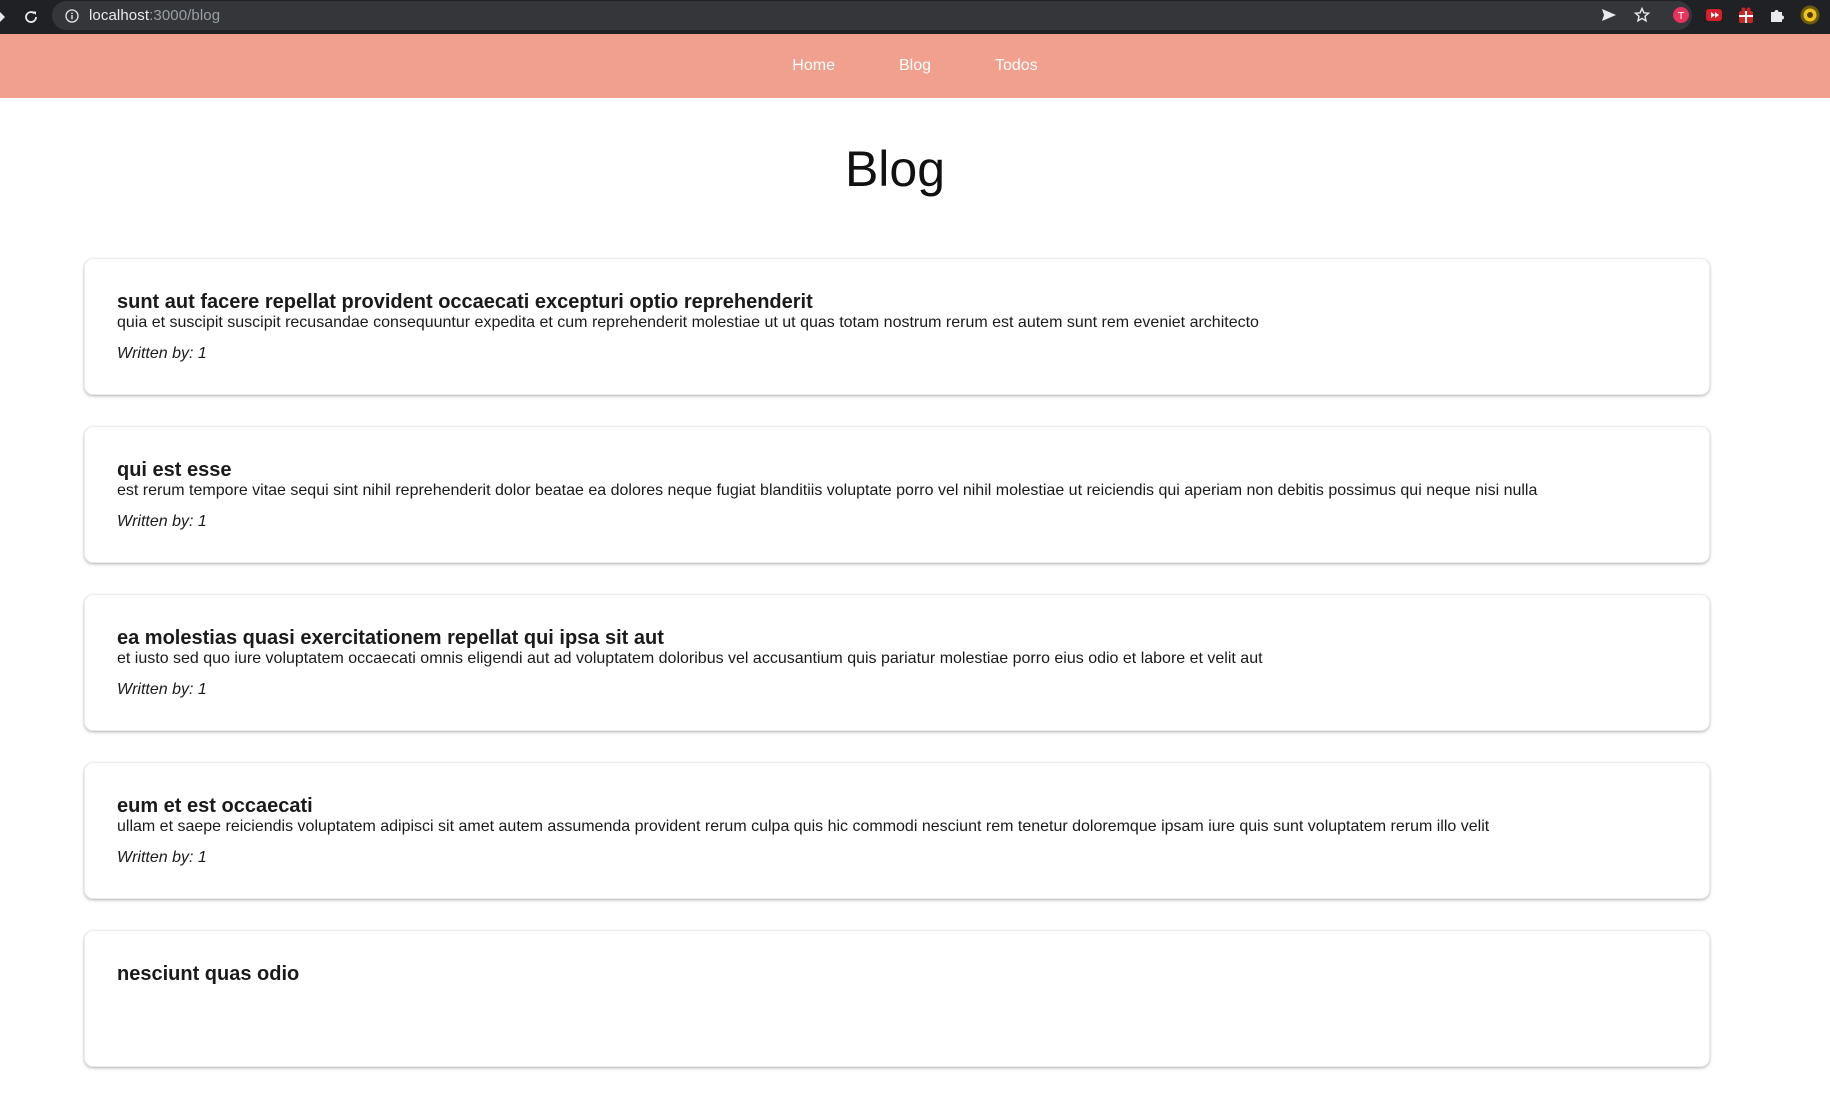 The height and width of the screenshot is (1098, 1830). I want to click on extension-pink-icon: T, so click(1681, 15).